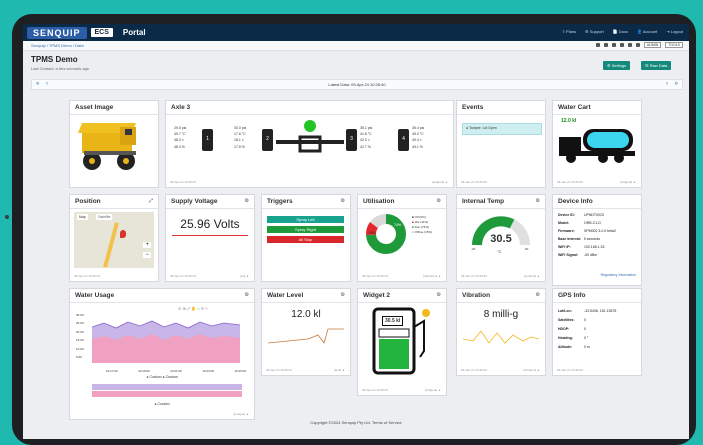 The image size is (703, 445). I want to click on last-contact: Last Contact: a few seconds ago, so click(60, 68).